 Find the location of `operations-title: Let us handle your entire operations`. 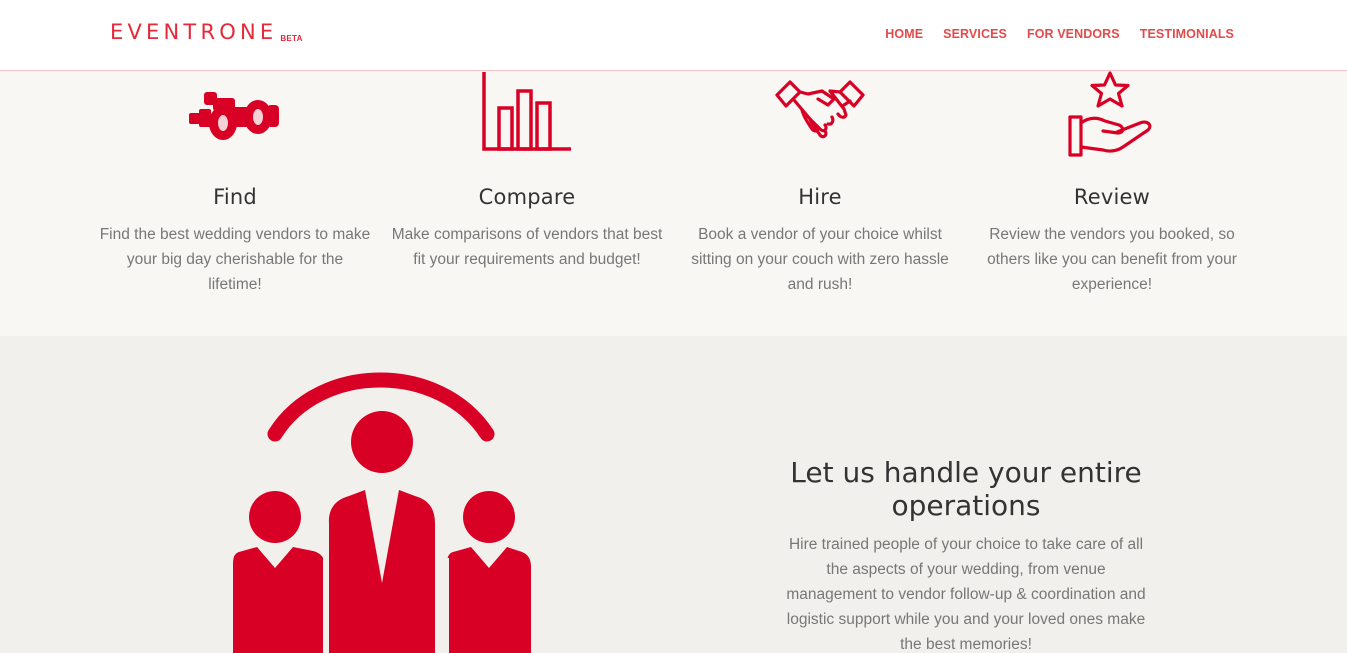

operations-title: Let us handle your entire operations is located at coordinates (966, 489).